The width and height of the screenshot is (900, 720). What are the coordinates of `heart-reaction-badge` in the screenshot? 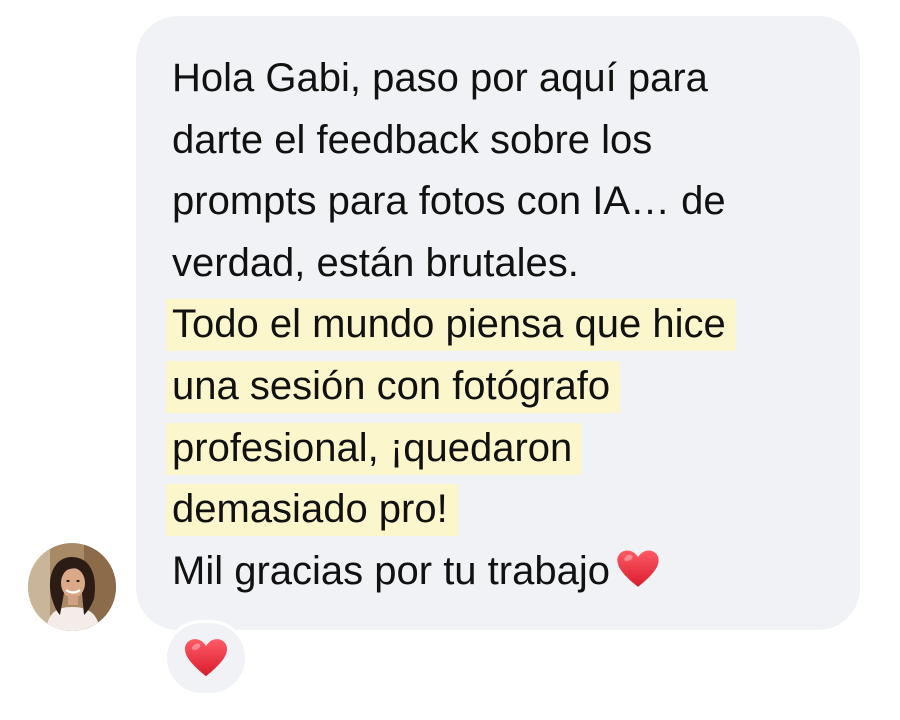 It's located at (206, 658).